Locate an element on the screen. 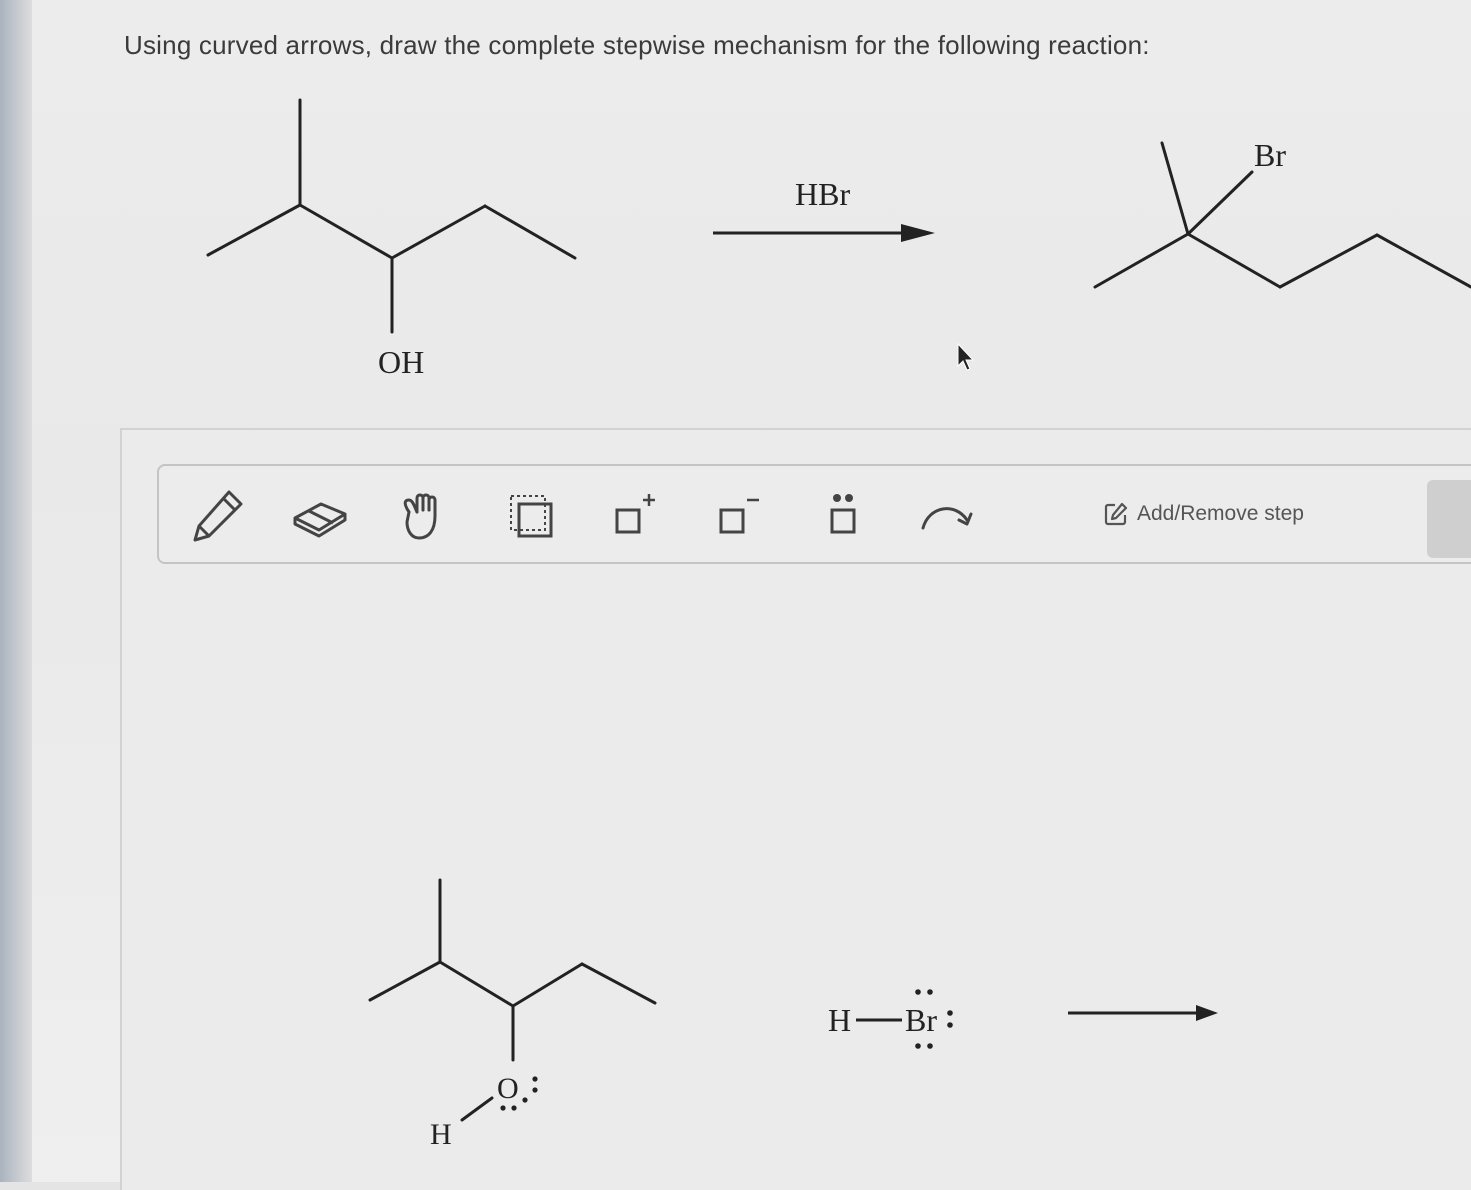 This screenshot has height=1190, width=1471. reaction-arrow-head is located at coordinates (918, 233).